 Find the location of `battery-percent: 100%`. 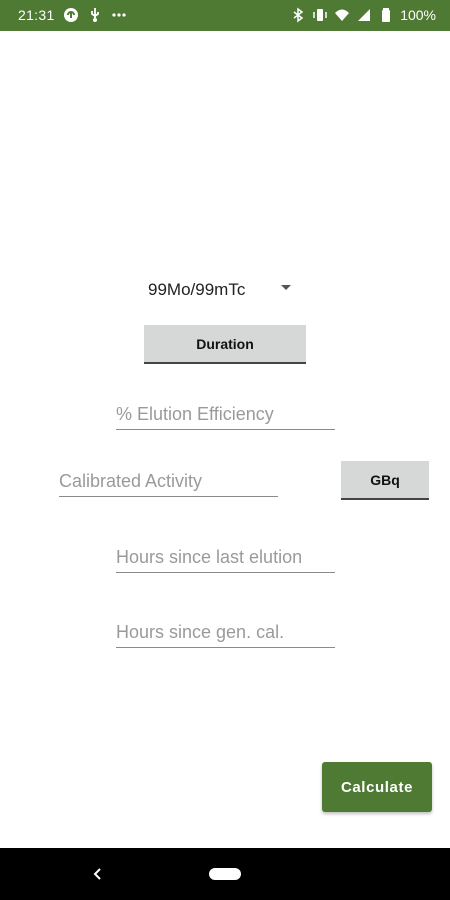

battery-percent: 100% is located at coordinates (418, 15).